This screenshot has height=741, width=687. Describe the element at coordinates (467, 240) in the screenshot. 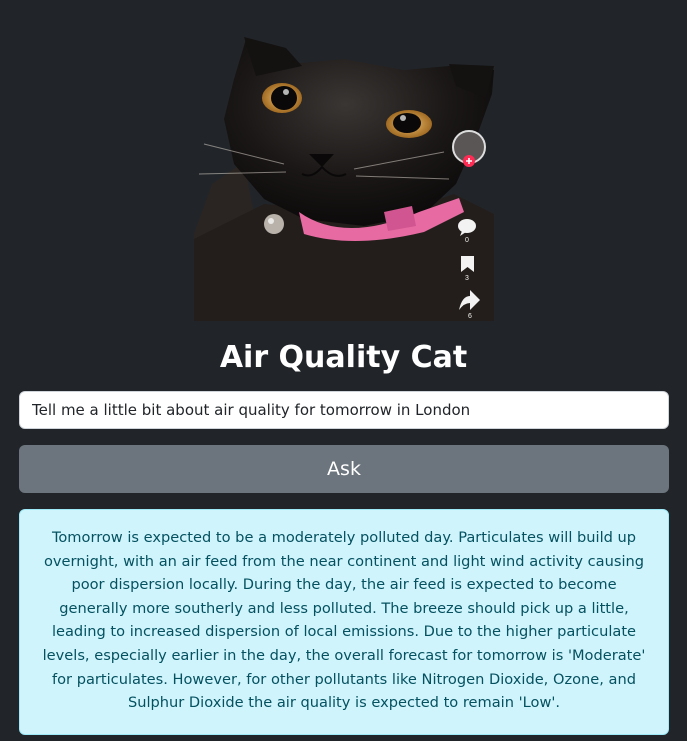

I see `svg-text: 0` at that location.